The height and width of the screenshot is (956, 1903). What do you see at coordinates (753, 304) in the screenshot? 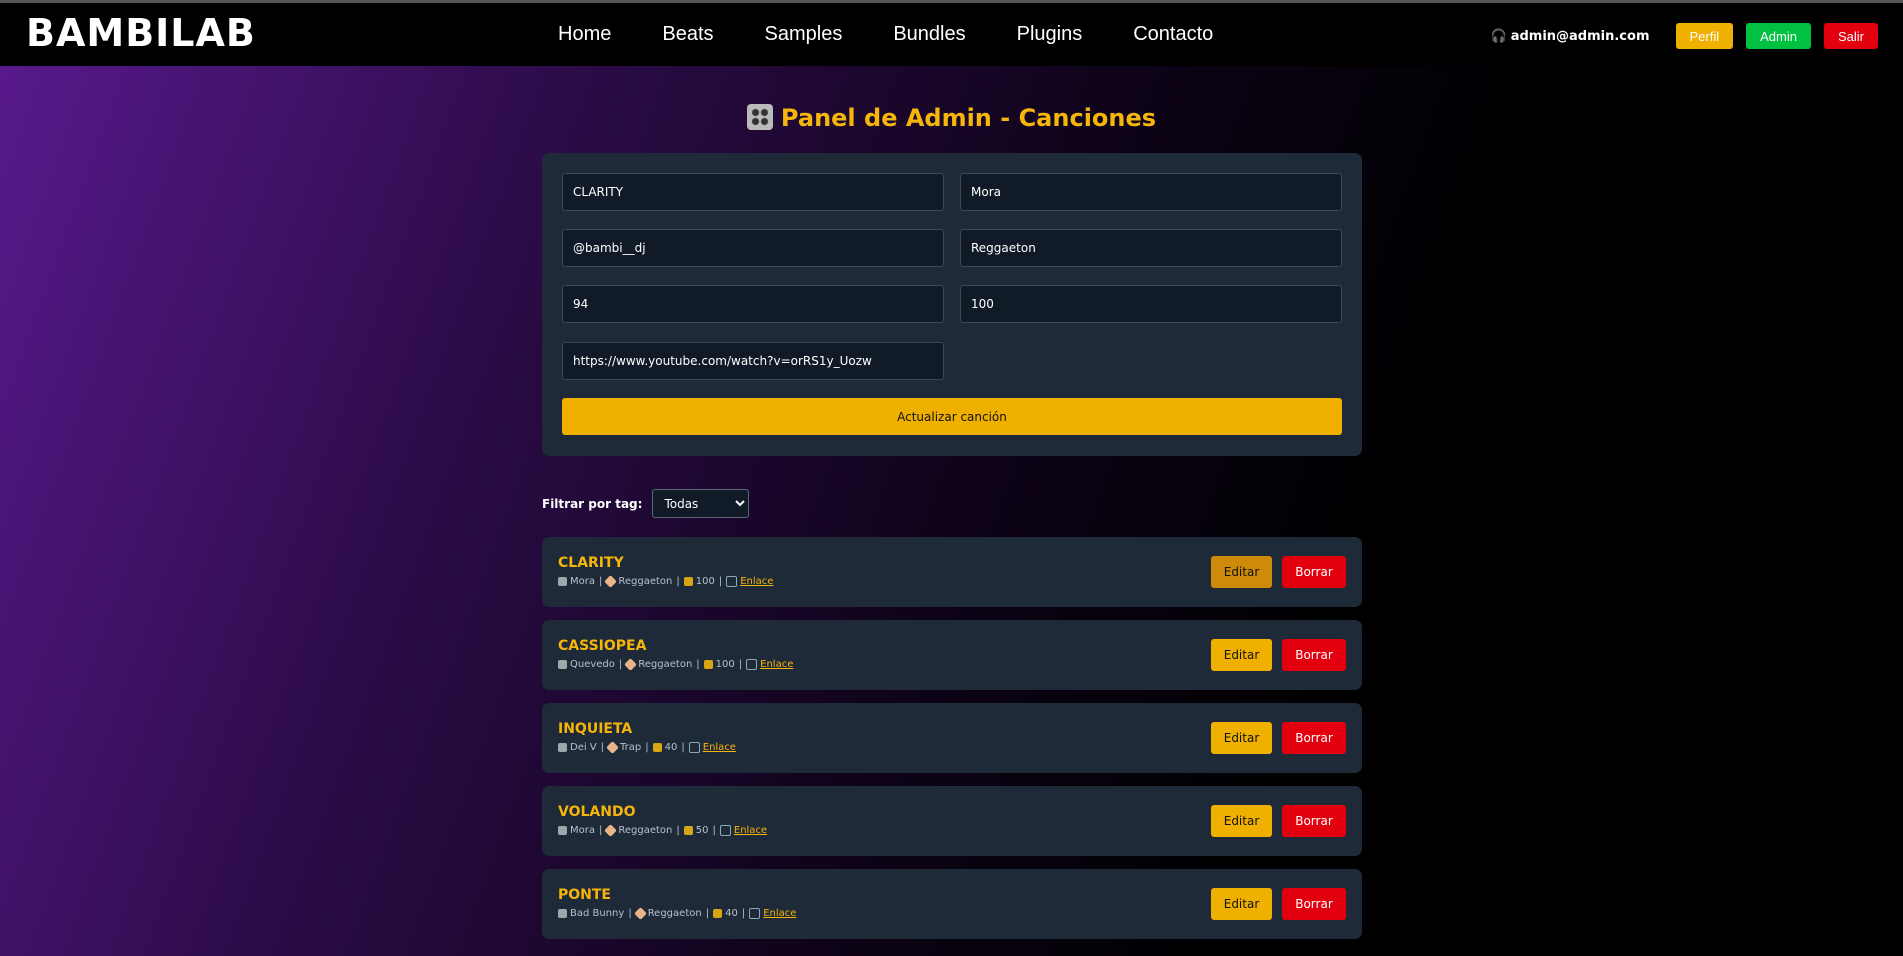
I see `bpm-input` at bounding box center [753, 304].